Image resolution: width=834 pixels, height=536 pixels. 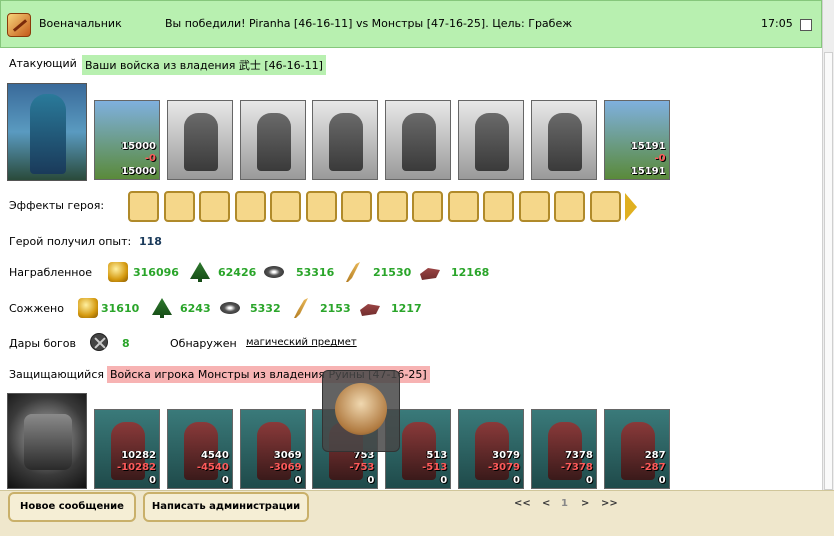 What do you see at coordinates (648, 171) in the screenshot?
I see `unit-remaining: 15191` at bounding box center [648, 171].